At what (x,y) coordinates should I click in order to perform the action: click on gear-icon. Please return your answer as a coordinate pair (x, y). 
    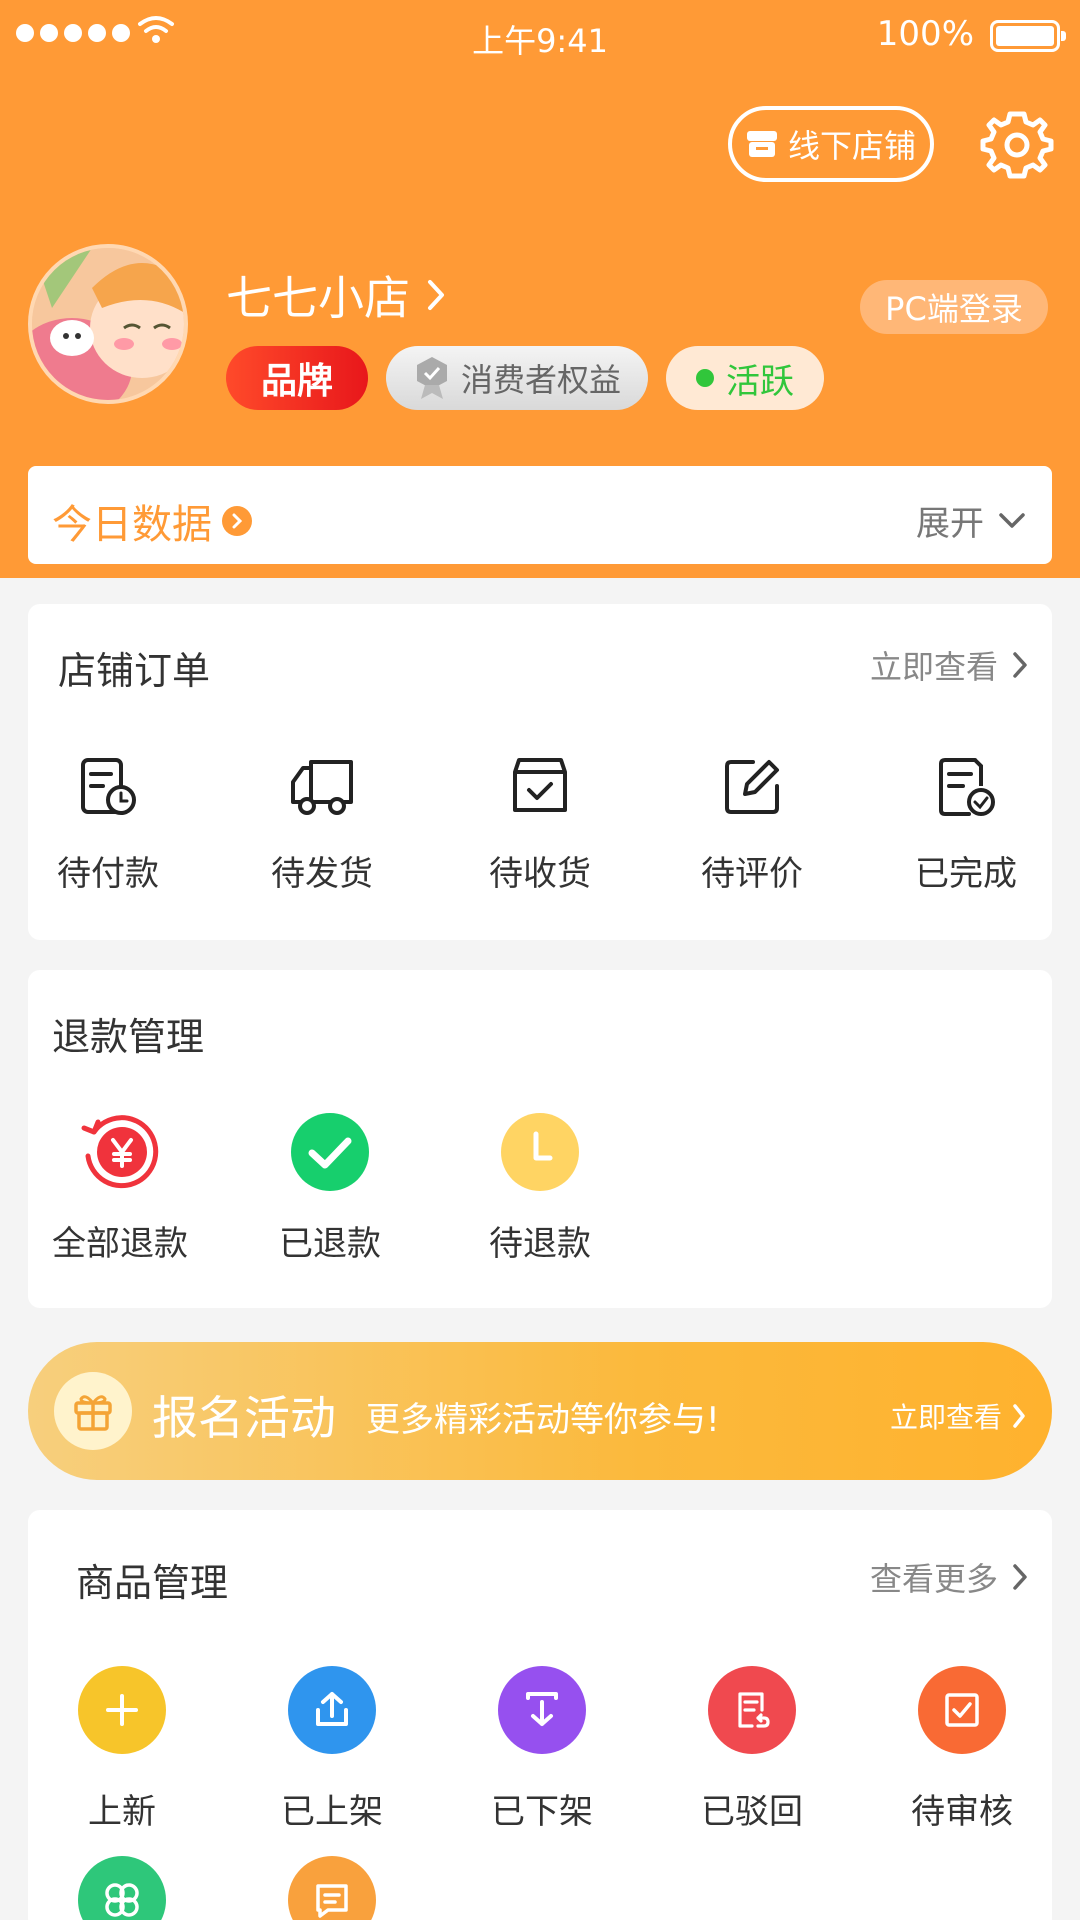
    Looking at the image, I should click on (1017, 145).